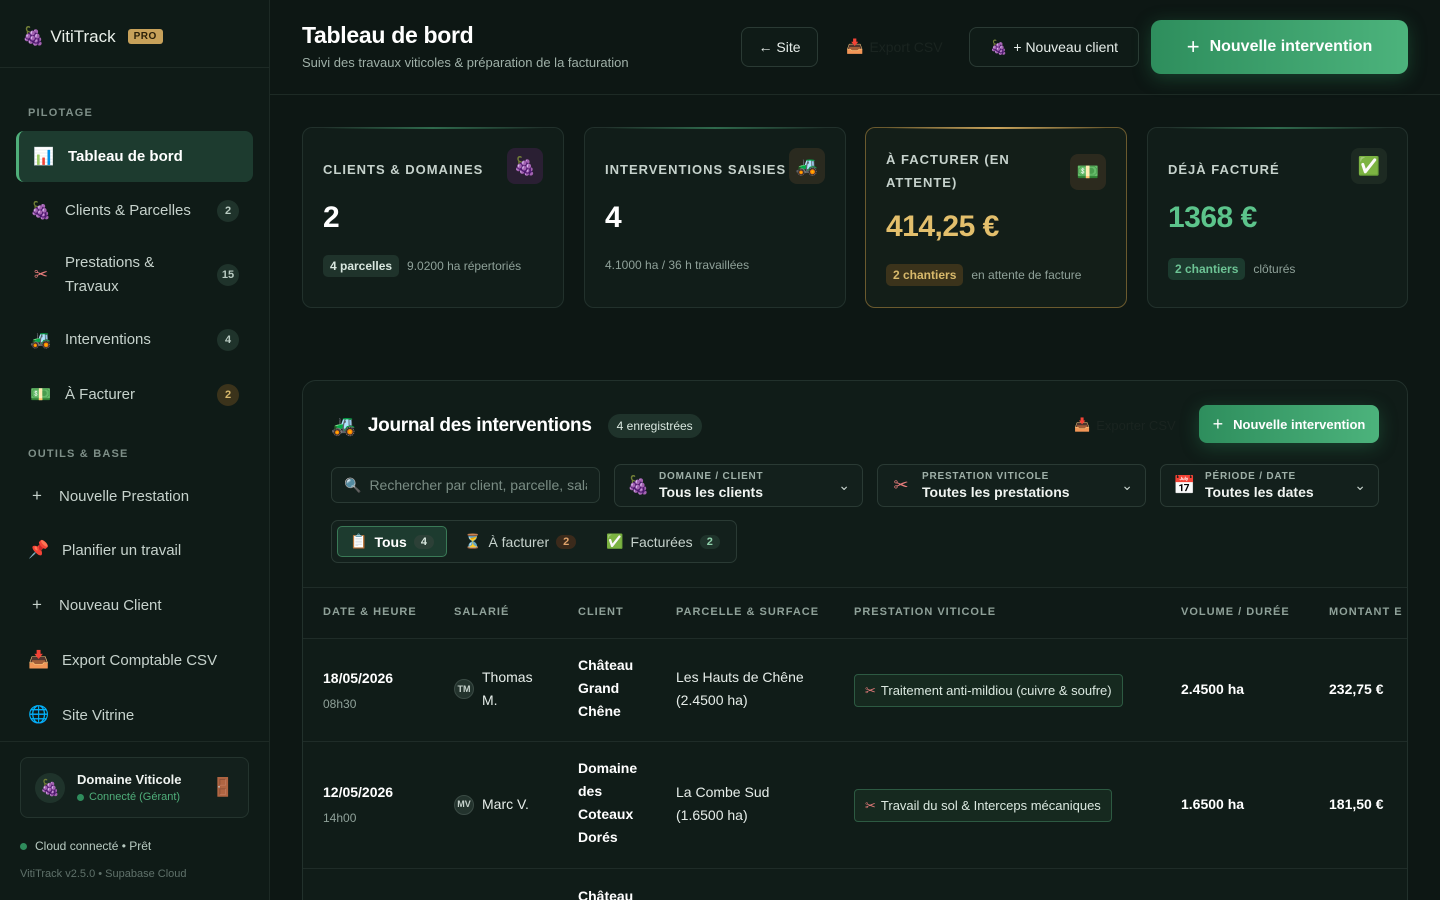 The image size is (1440, 900). Describe the element at coordinates (948, 171) in the screenshot. I see `kpi-title: À FACTURER (EN ATTENTE)` at that location.